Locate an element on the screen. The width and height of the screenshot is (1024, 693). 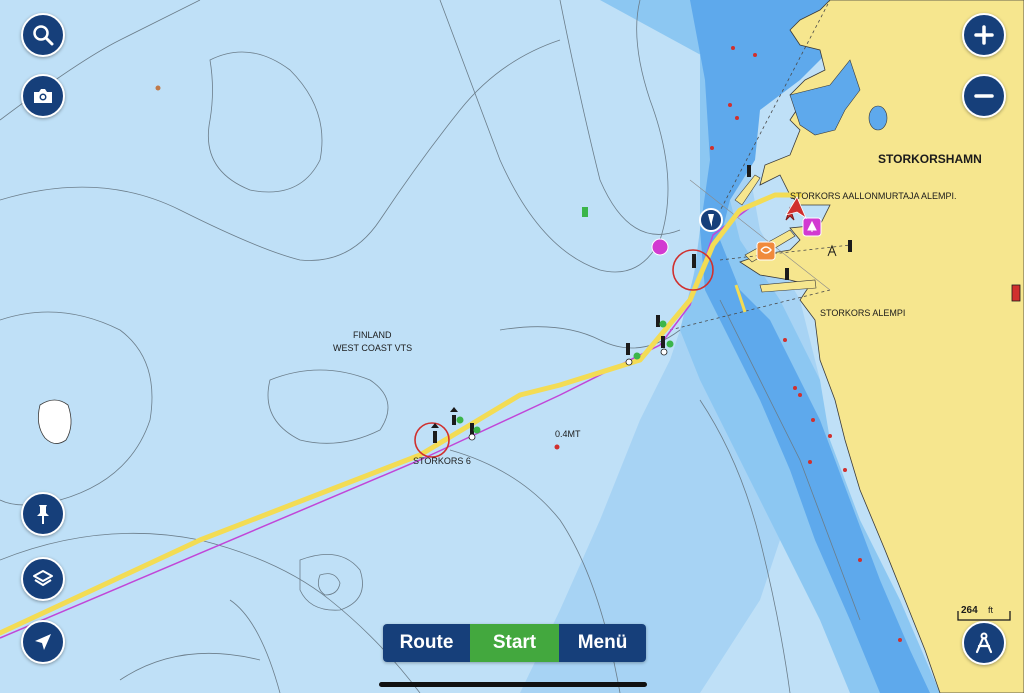
minus-icon is located at coordinates (984, 96).